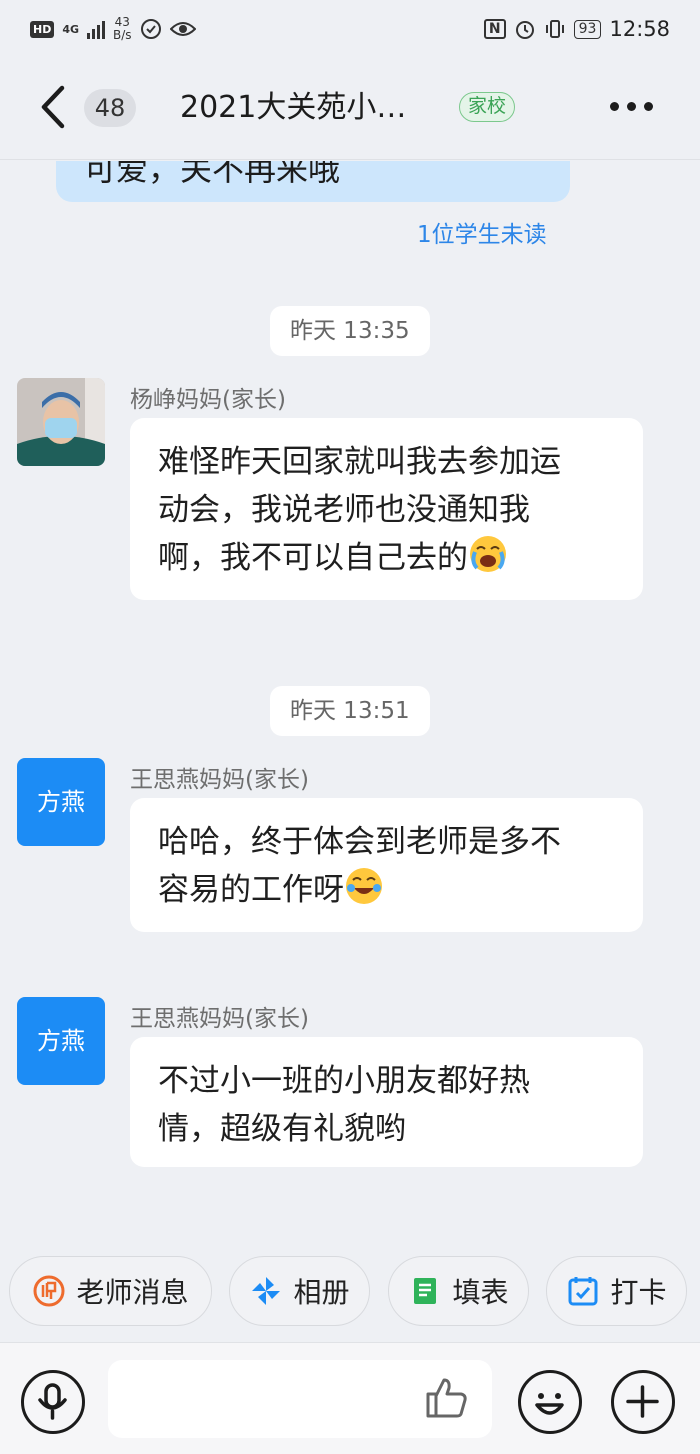 The width and height of the screenshot is (700, 1454). I want to click on clock: 12:58, so click(639, 29).